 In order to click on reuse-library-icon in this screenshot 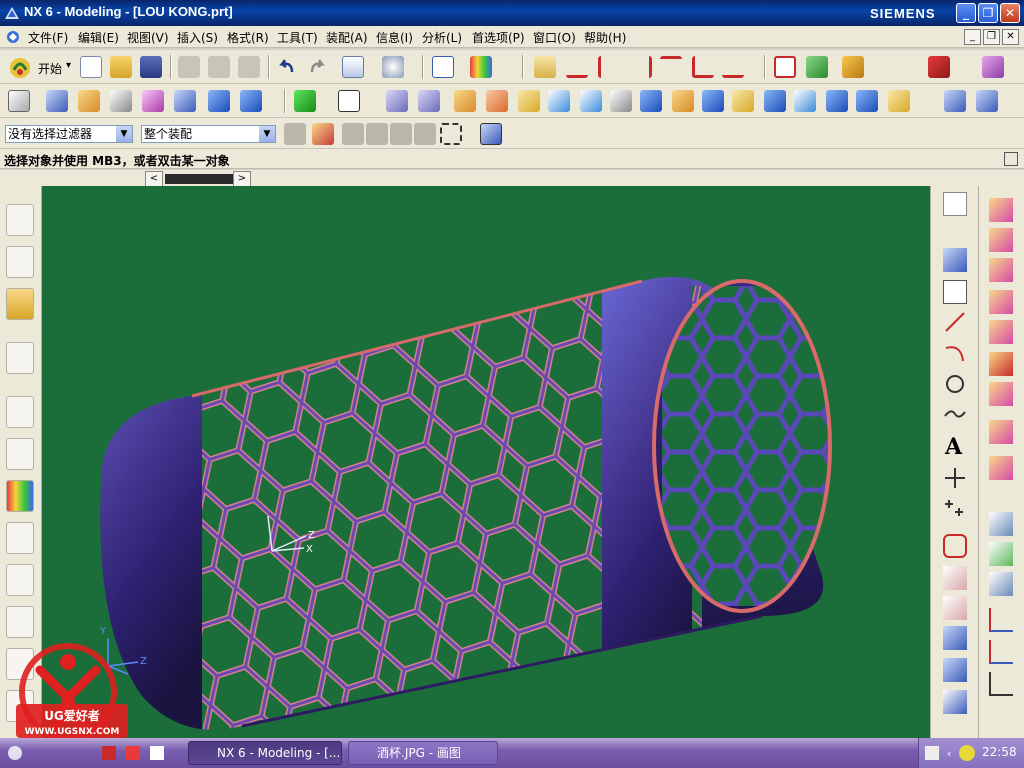, I will do `click(20, 358)`.